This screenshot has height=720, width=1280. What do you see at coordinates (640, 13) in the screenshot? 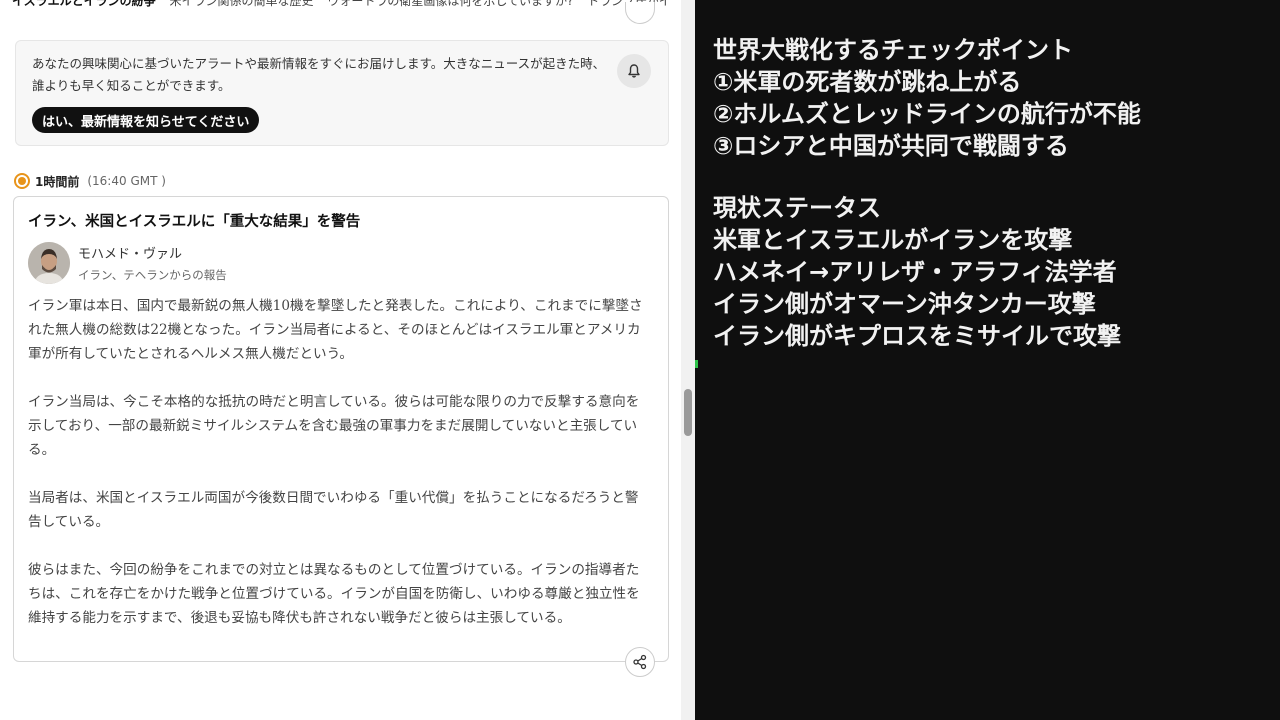
I see `scroll-top-button` at bounding box center [640, 13].